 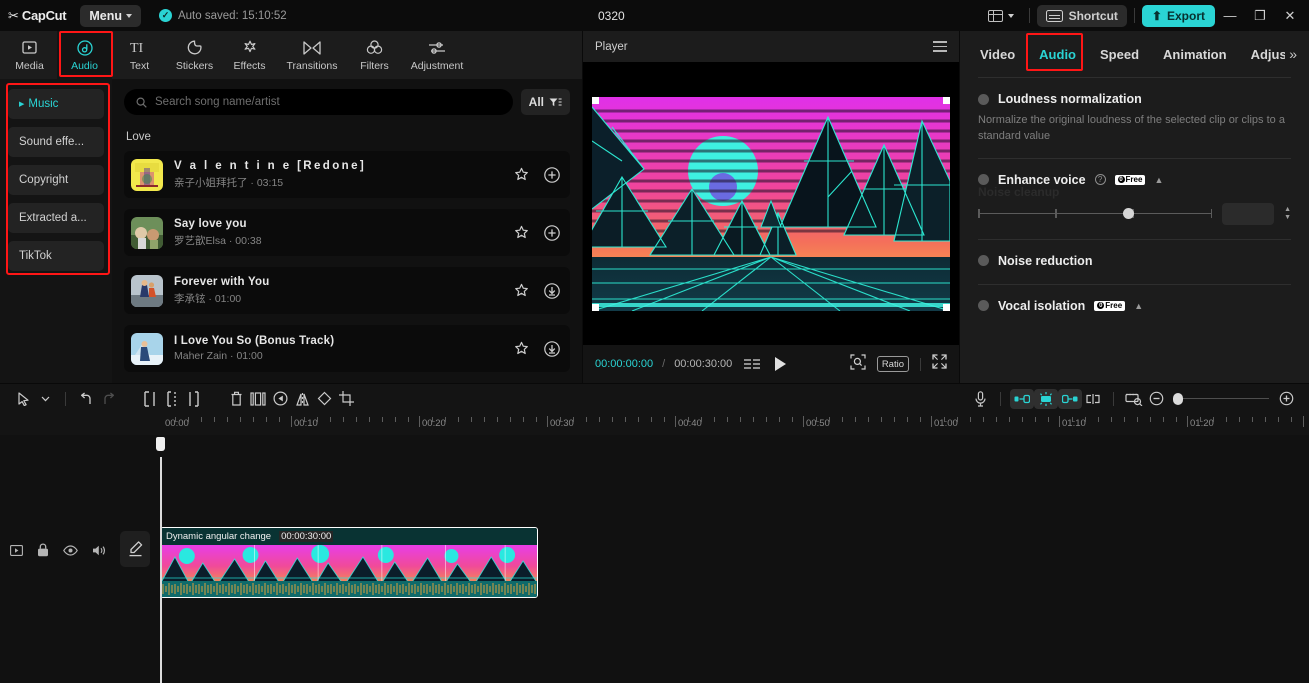 What do you see at coordinates (324, 399) in the screenshot?
I see `rotate-icon` at bounding box center [324, 399].